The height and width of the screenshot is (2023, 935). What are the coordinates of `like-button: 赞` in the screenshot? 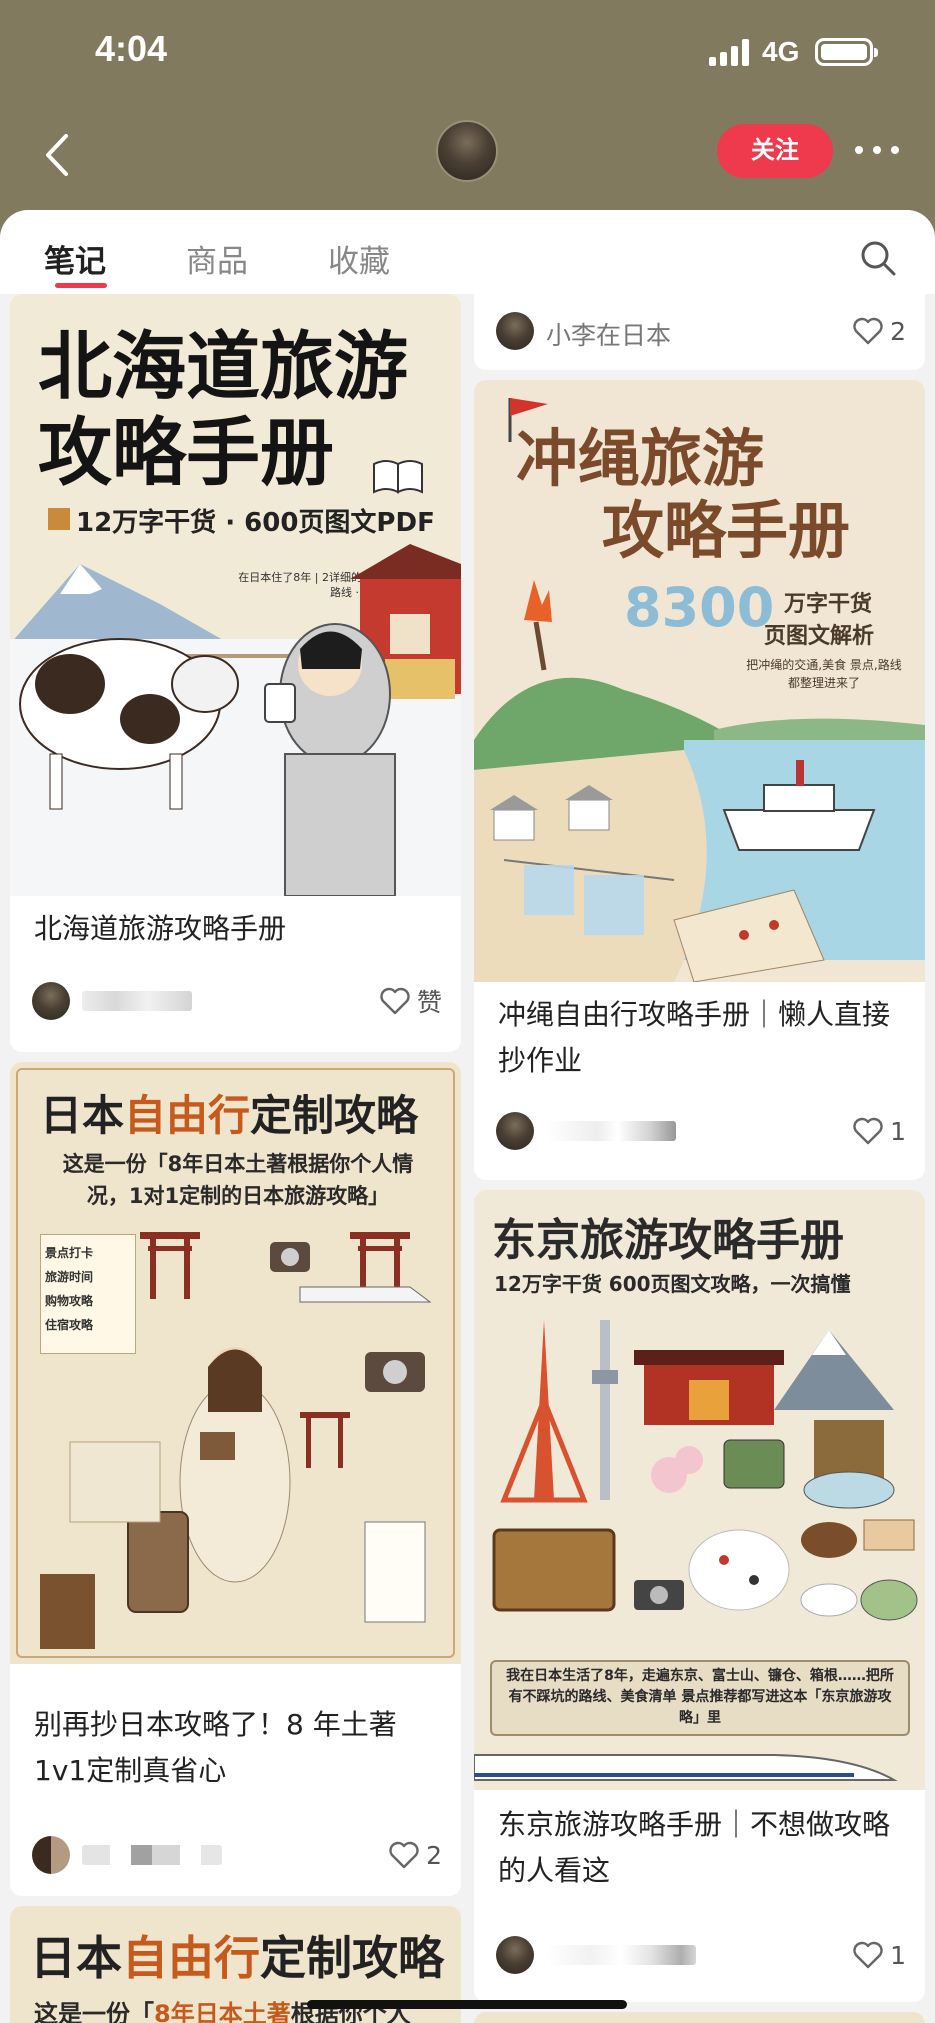 It's located at (410, 1001).